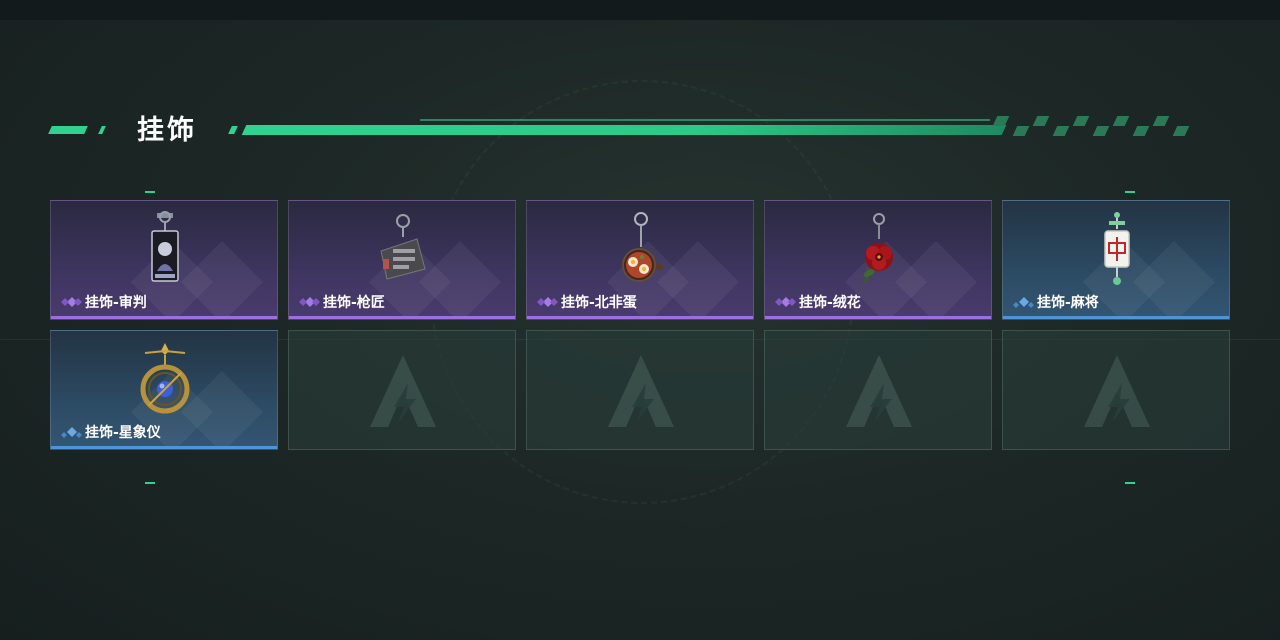 The image size is (1280, 640). What do you see at coordinates (705, 120) in the screenshot?
I see `header-thin-line` at bounding box center [705, 120].